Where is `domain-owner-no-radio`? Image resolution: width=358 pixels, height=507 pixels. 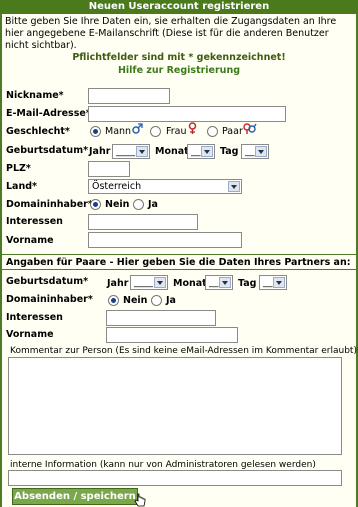 domain-owner-no-radio is located at coordinates (95, 204).